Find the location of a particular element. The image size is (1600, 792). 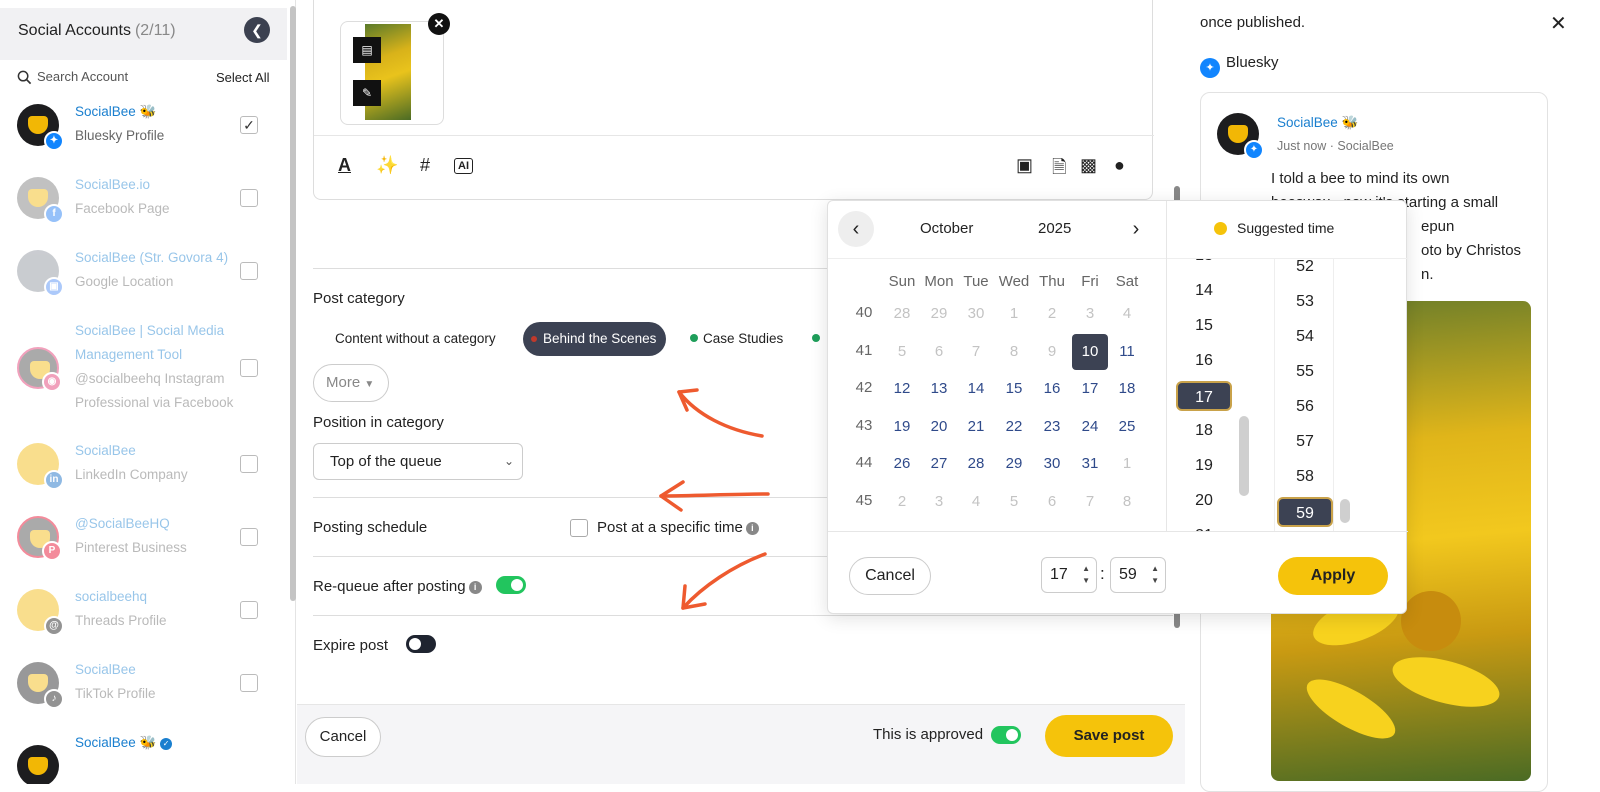

account-item: @ socialbeehq Threads Profile is located at coordinates (142, 615).